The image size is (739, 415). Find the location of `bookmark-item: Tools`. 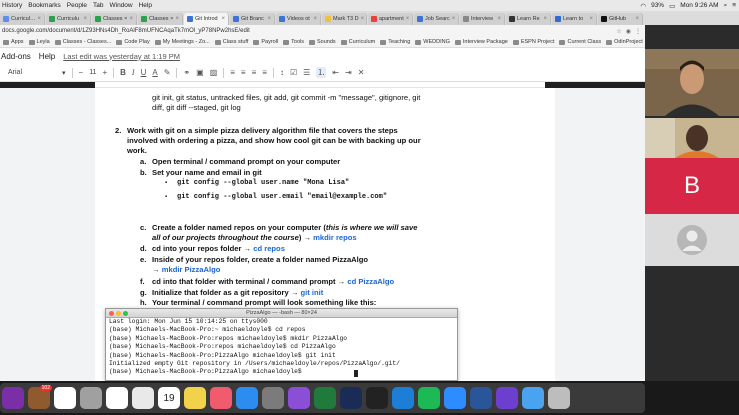

bookmark-item: Tools is located at coordinates (293, 42).